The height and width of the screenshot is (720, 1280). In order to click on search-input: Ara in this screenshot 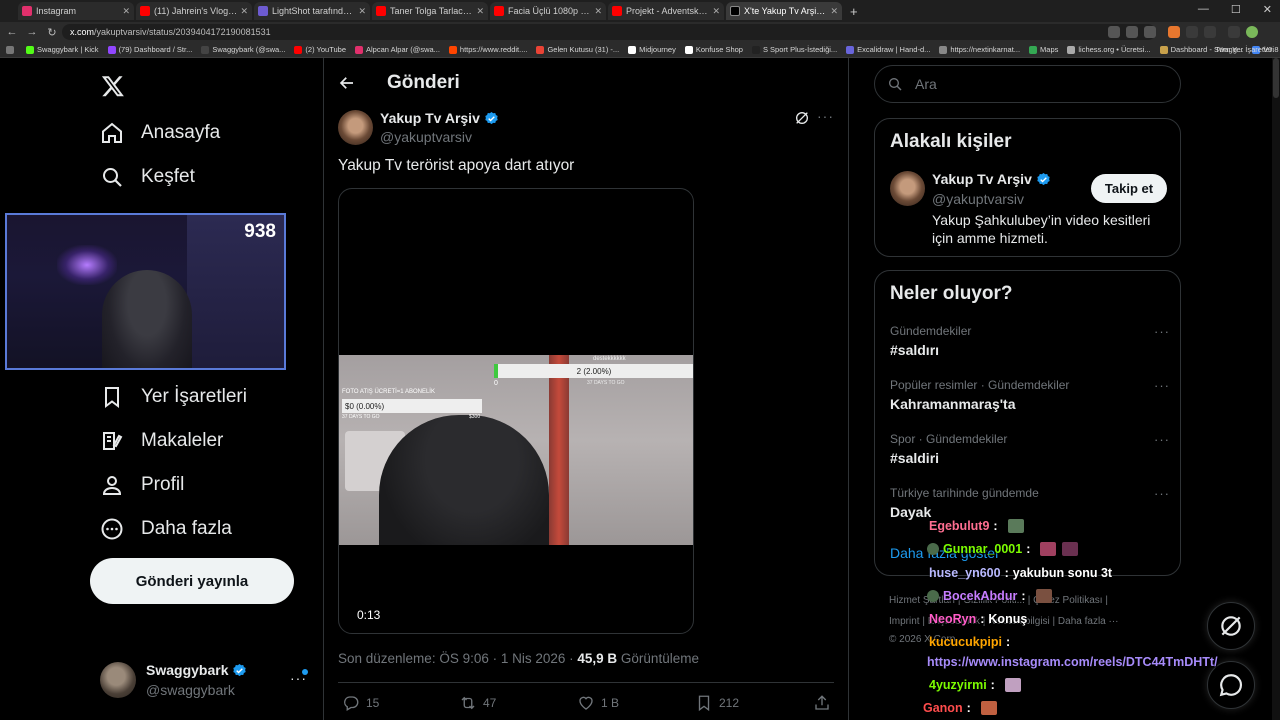, I will do `click(1027, 84)`.